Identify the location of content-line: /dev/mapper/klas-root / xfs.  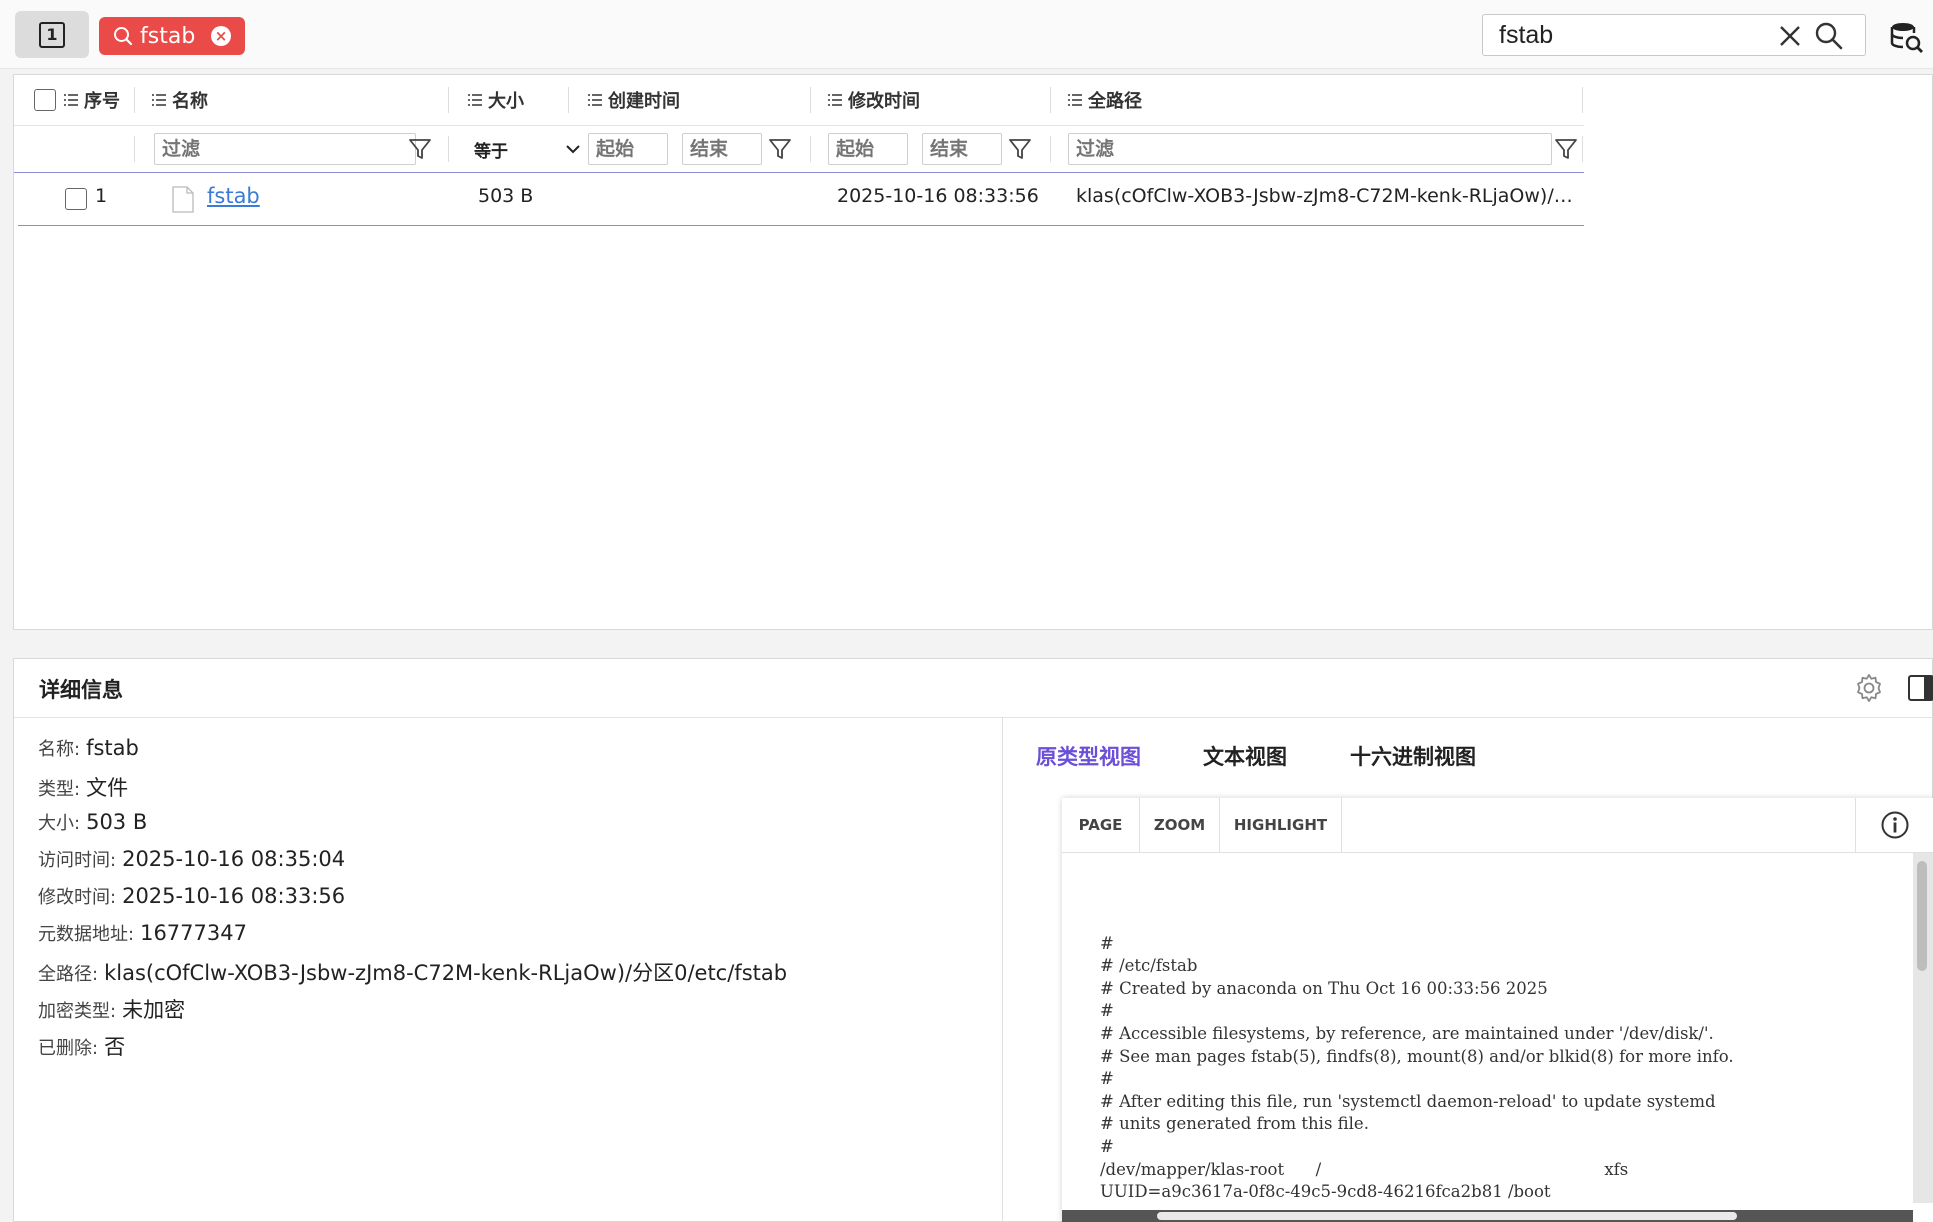
(1364, 1169).